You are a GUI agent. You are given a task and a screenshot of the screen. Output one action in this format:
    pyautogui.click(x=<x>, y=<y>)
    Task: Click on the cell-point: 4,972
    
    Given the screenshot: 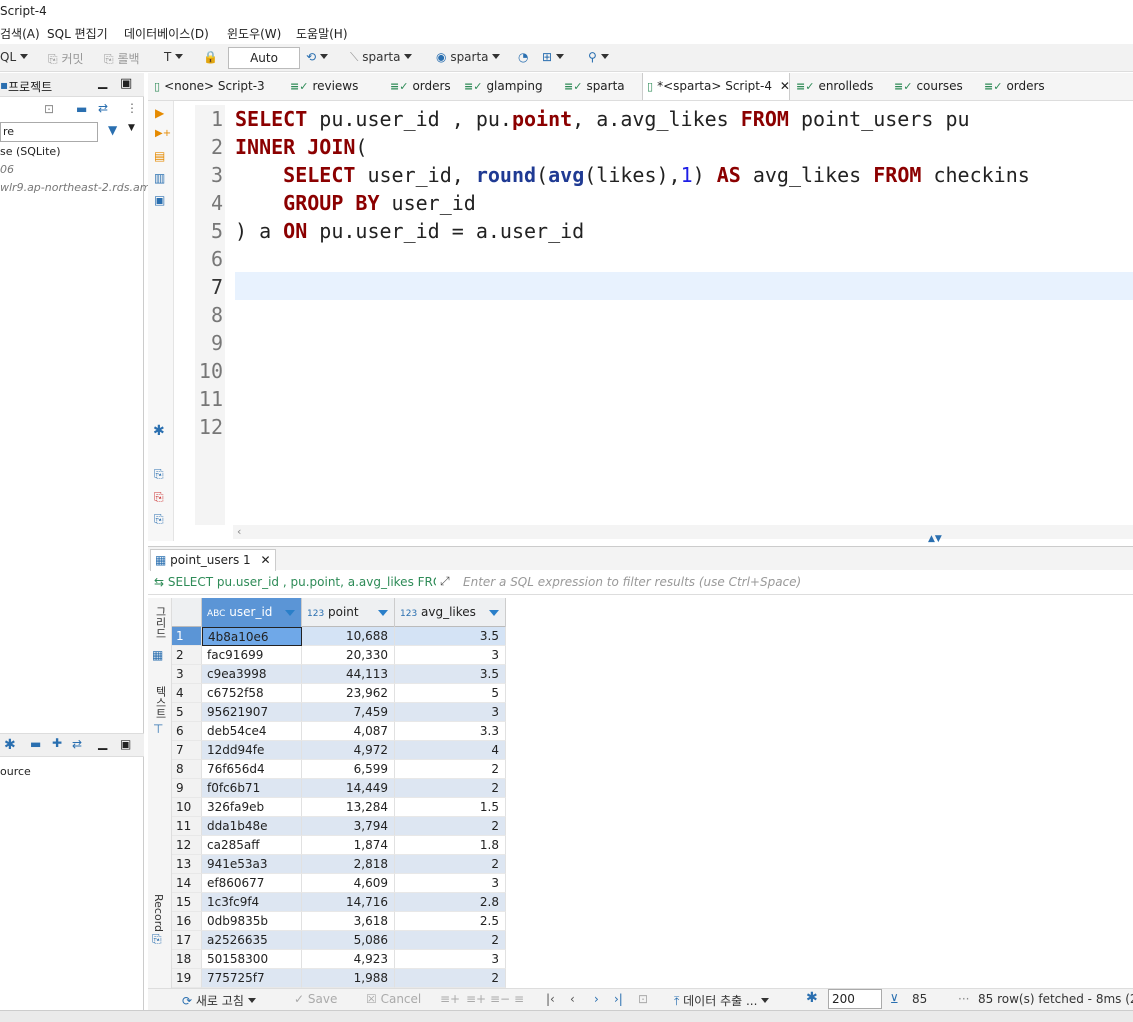 What is the action you would take?
    pyautogui.click(x=348, y=750)
    